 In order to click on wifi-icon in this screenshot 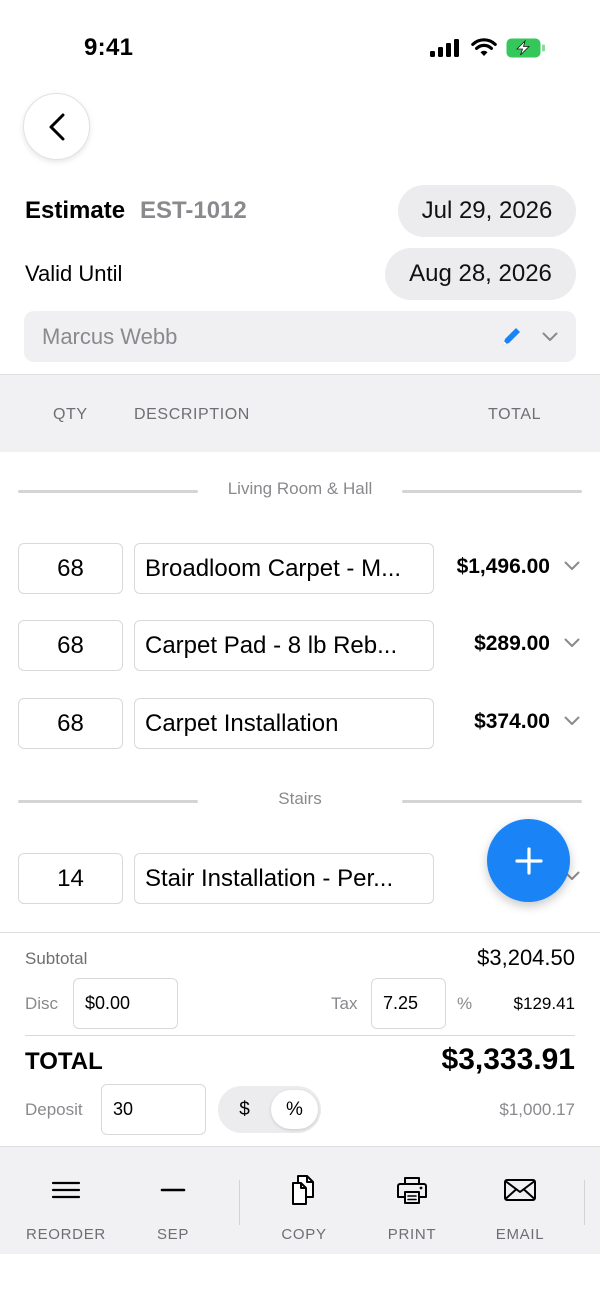, I will do `click(484, 47)`.